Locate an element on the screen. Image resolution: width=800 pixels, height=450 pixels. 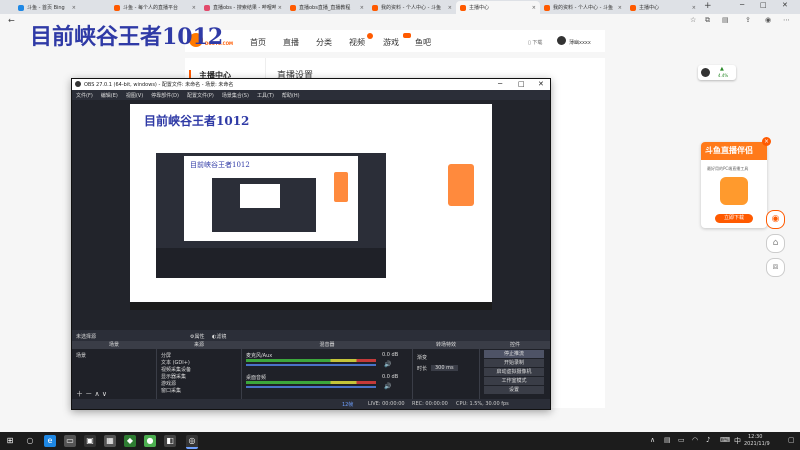
notification-icon: ▢ is located at coordinates (791, 440).